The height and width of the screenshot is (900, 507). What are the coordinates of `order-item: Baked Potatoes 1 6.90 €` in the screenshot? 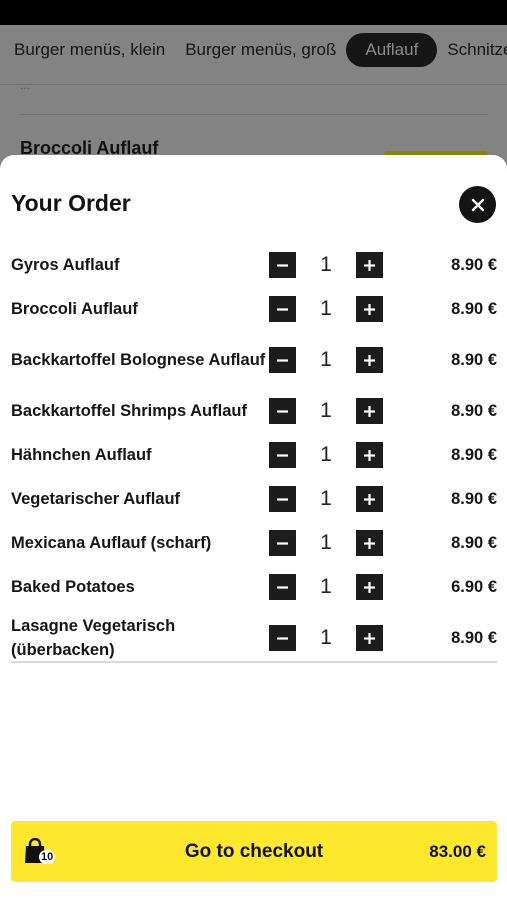 It's located at (254, 587).